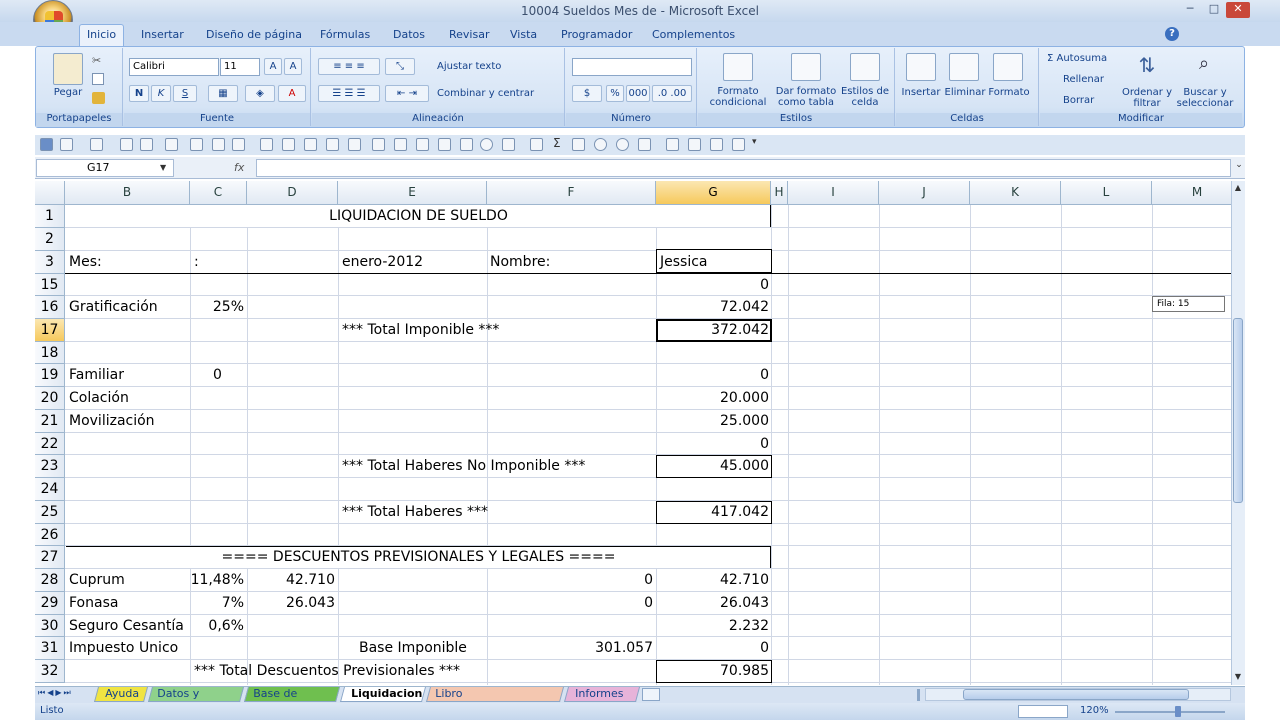 This screenshot has width=1280, height=720. Describe the element at coordinates (223, 93) in the screenshot. I see `borders-button: ▦` at that location.